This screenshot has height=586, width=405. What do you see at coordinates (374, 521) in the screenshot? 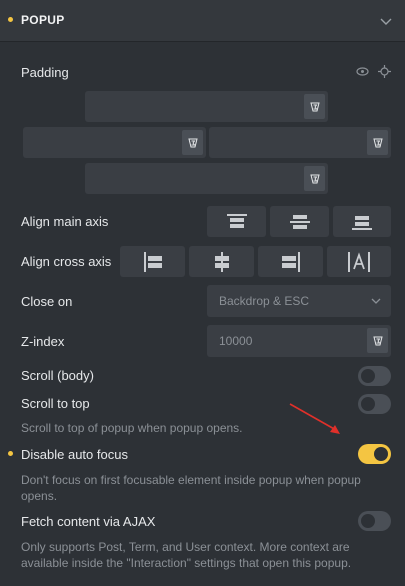
I see `fetch-ajax-toggle` at bounding box center [374, 521].